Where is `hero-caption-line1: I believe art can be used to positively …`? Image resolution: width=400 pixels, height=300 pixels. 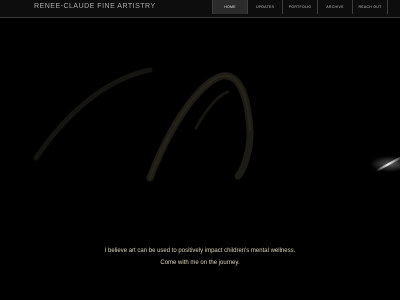
hero-caption-line1: I believe art can be used to positively … is located at coordinates (200, 251).